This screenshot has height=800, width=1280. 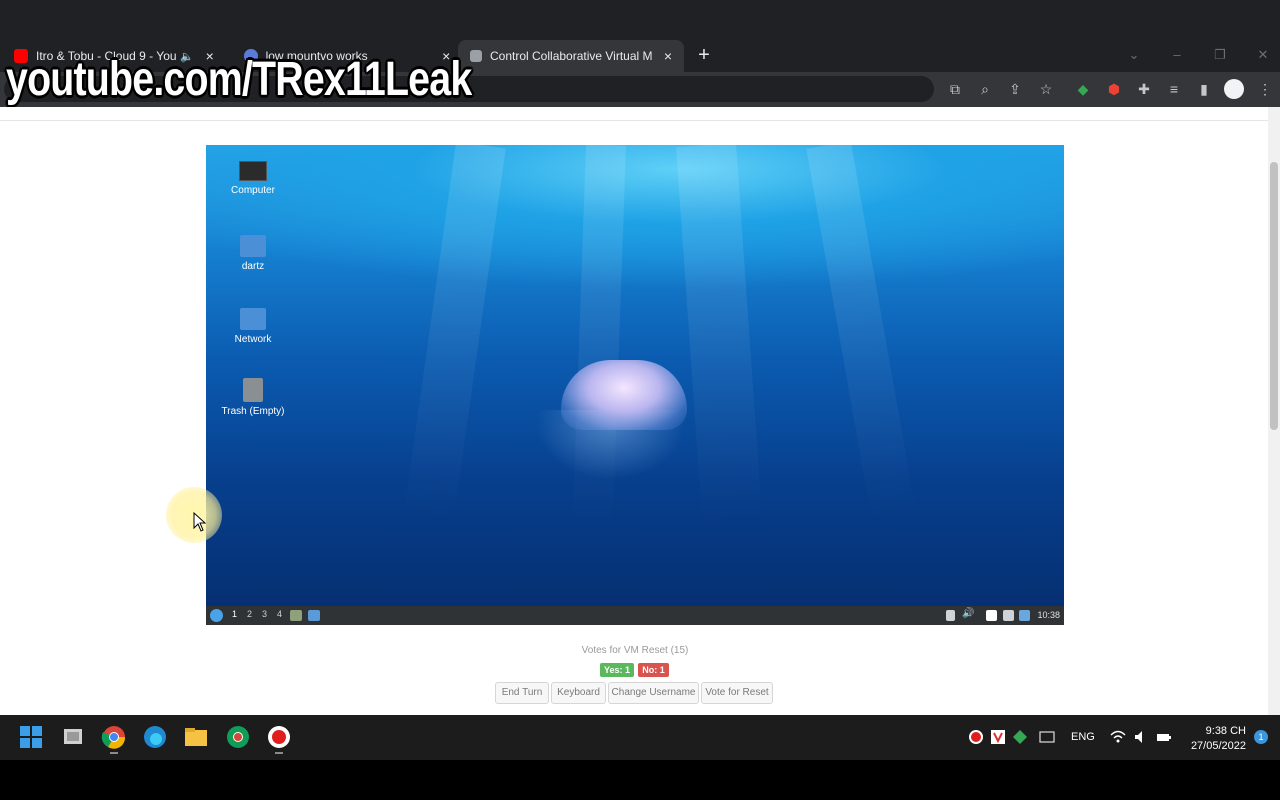 What do you see at coordinates (249, 614) in the screenshot?
I see `workspace-2: 2` at bounding box center [249, 614].